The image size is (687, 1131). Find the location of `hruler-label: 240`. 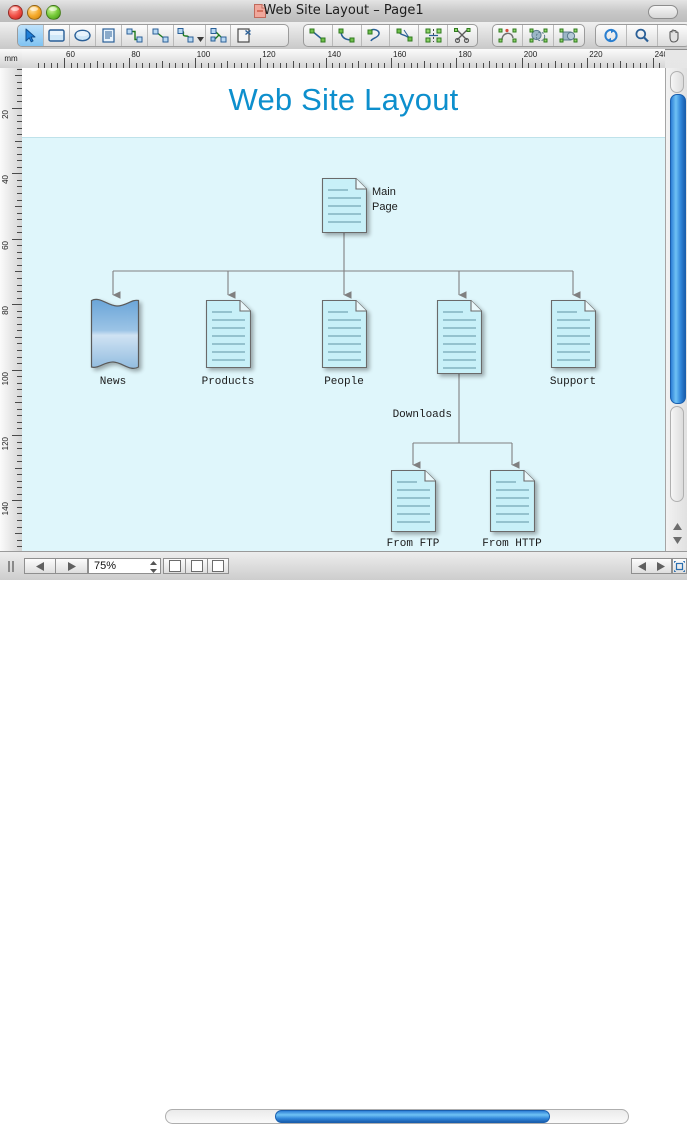

hruler-label: 240 is located at coordinates (659, 54).